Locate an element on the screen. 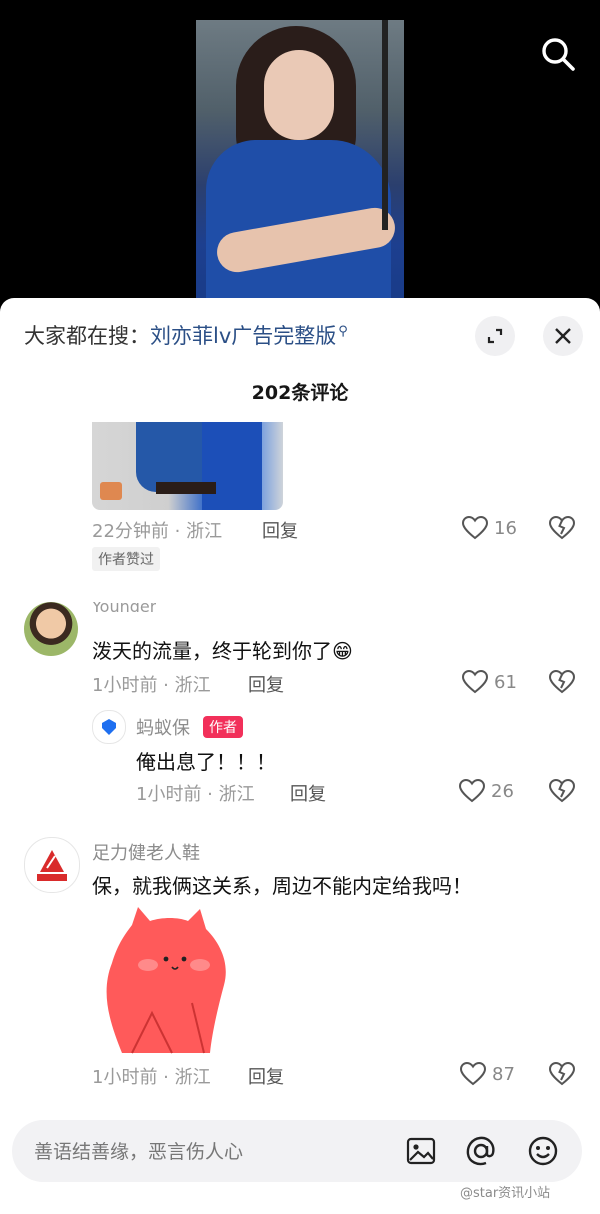  hot-search-link: 刘亦菲lv广告完整版 is located at coordinates (243, 336).